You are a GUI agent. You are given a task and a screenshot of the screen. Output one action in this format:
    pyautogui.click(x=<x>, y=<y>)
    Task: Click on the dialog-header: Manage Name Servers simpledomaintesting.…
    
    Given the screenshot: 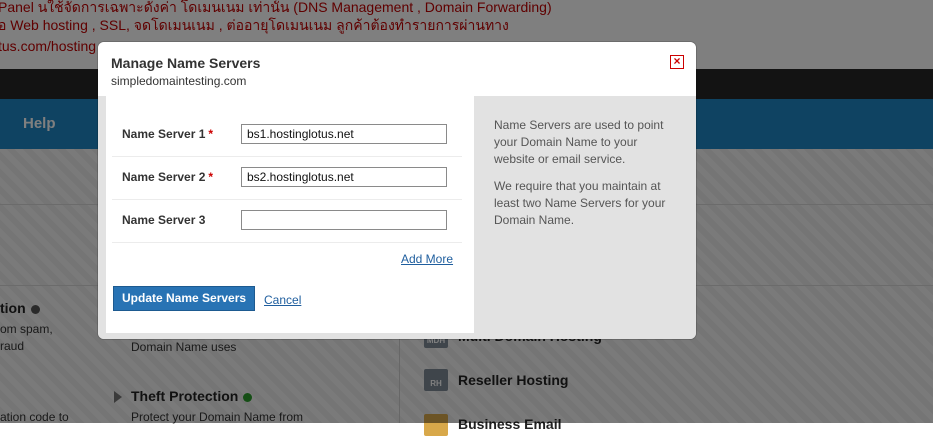 What is the action you would take?
    pyautogui.click(x=397, y=69)
    